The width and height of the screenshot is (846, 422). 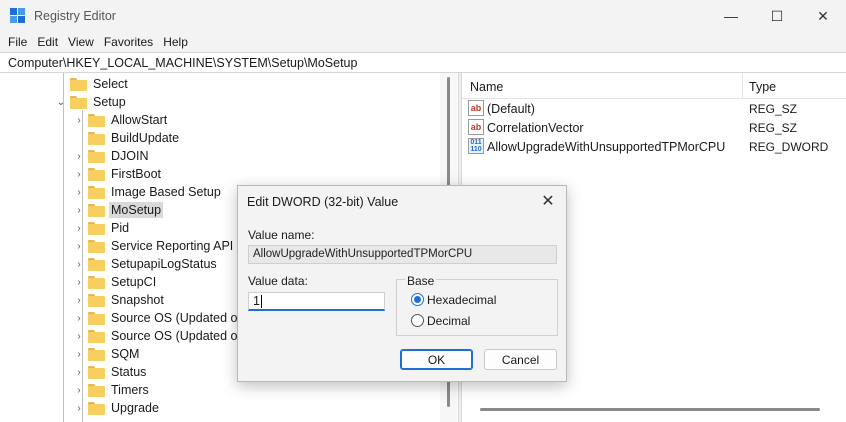 I want to click on tree-item-label: Service Reporting API, so click(x=172, y=246).